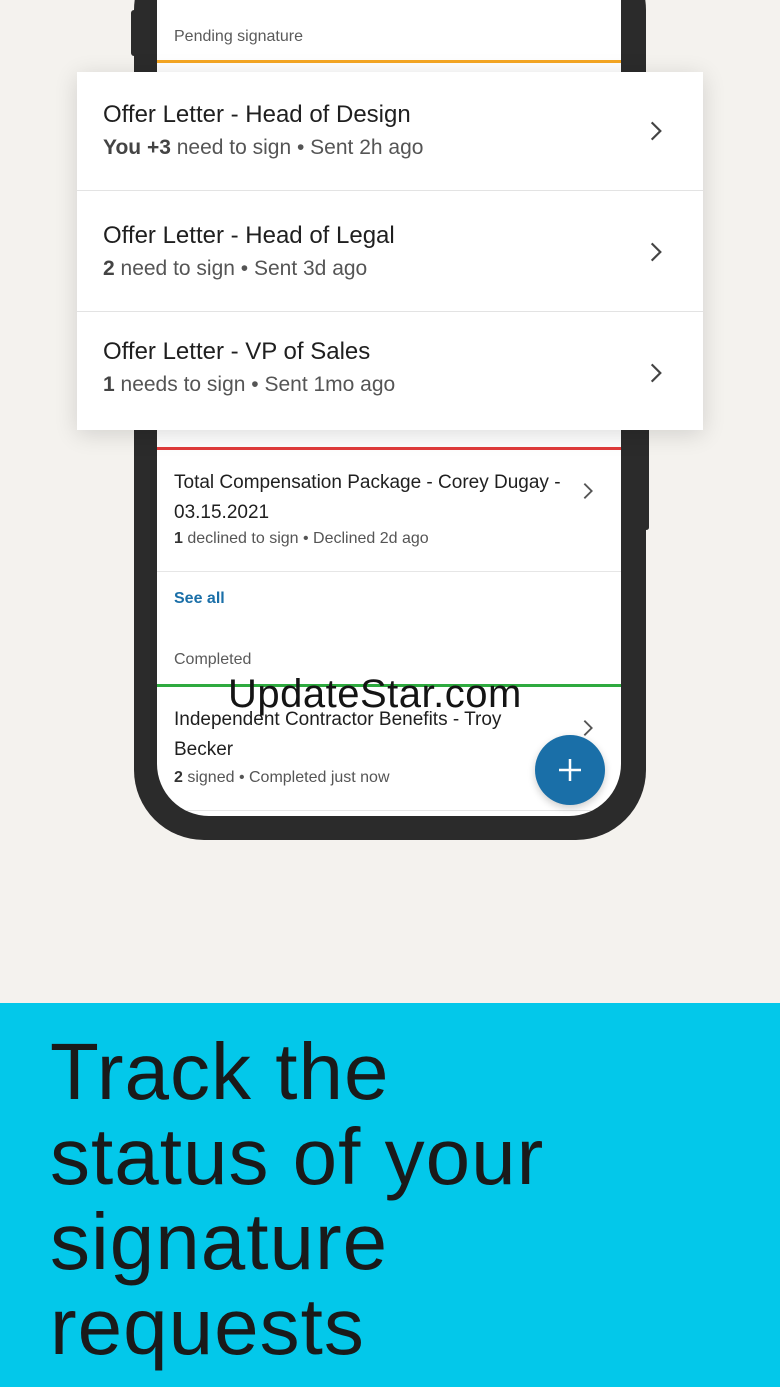 The image size is (780, 1387). I want to click on headline-line: Track the, so click(220, 1071).